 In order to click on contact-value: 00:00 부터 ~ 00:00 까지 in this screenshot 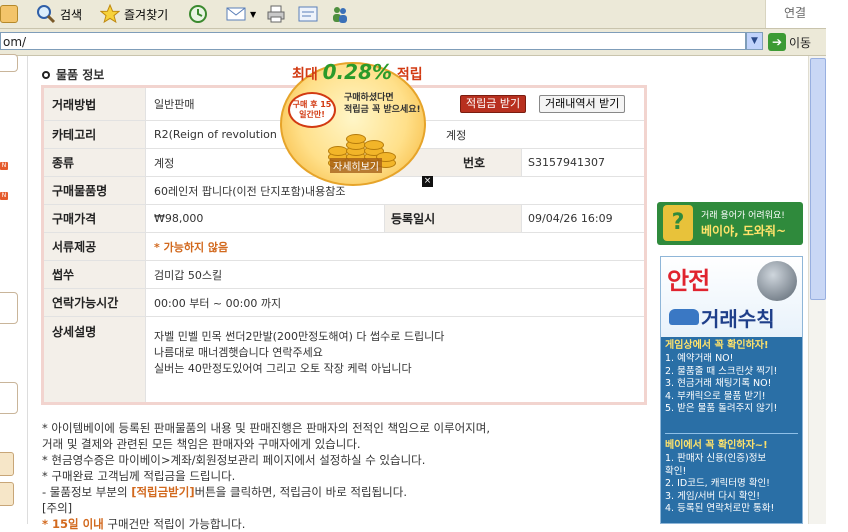, I will do `click(218, 303)`.